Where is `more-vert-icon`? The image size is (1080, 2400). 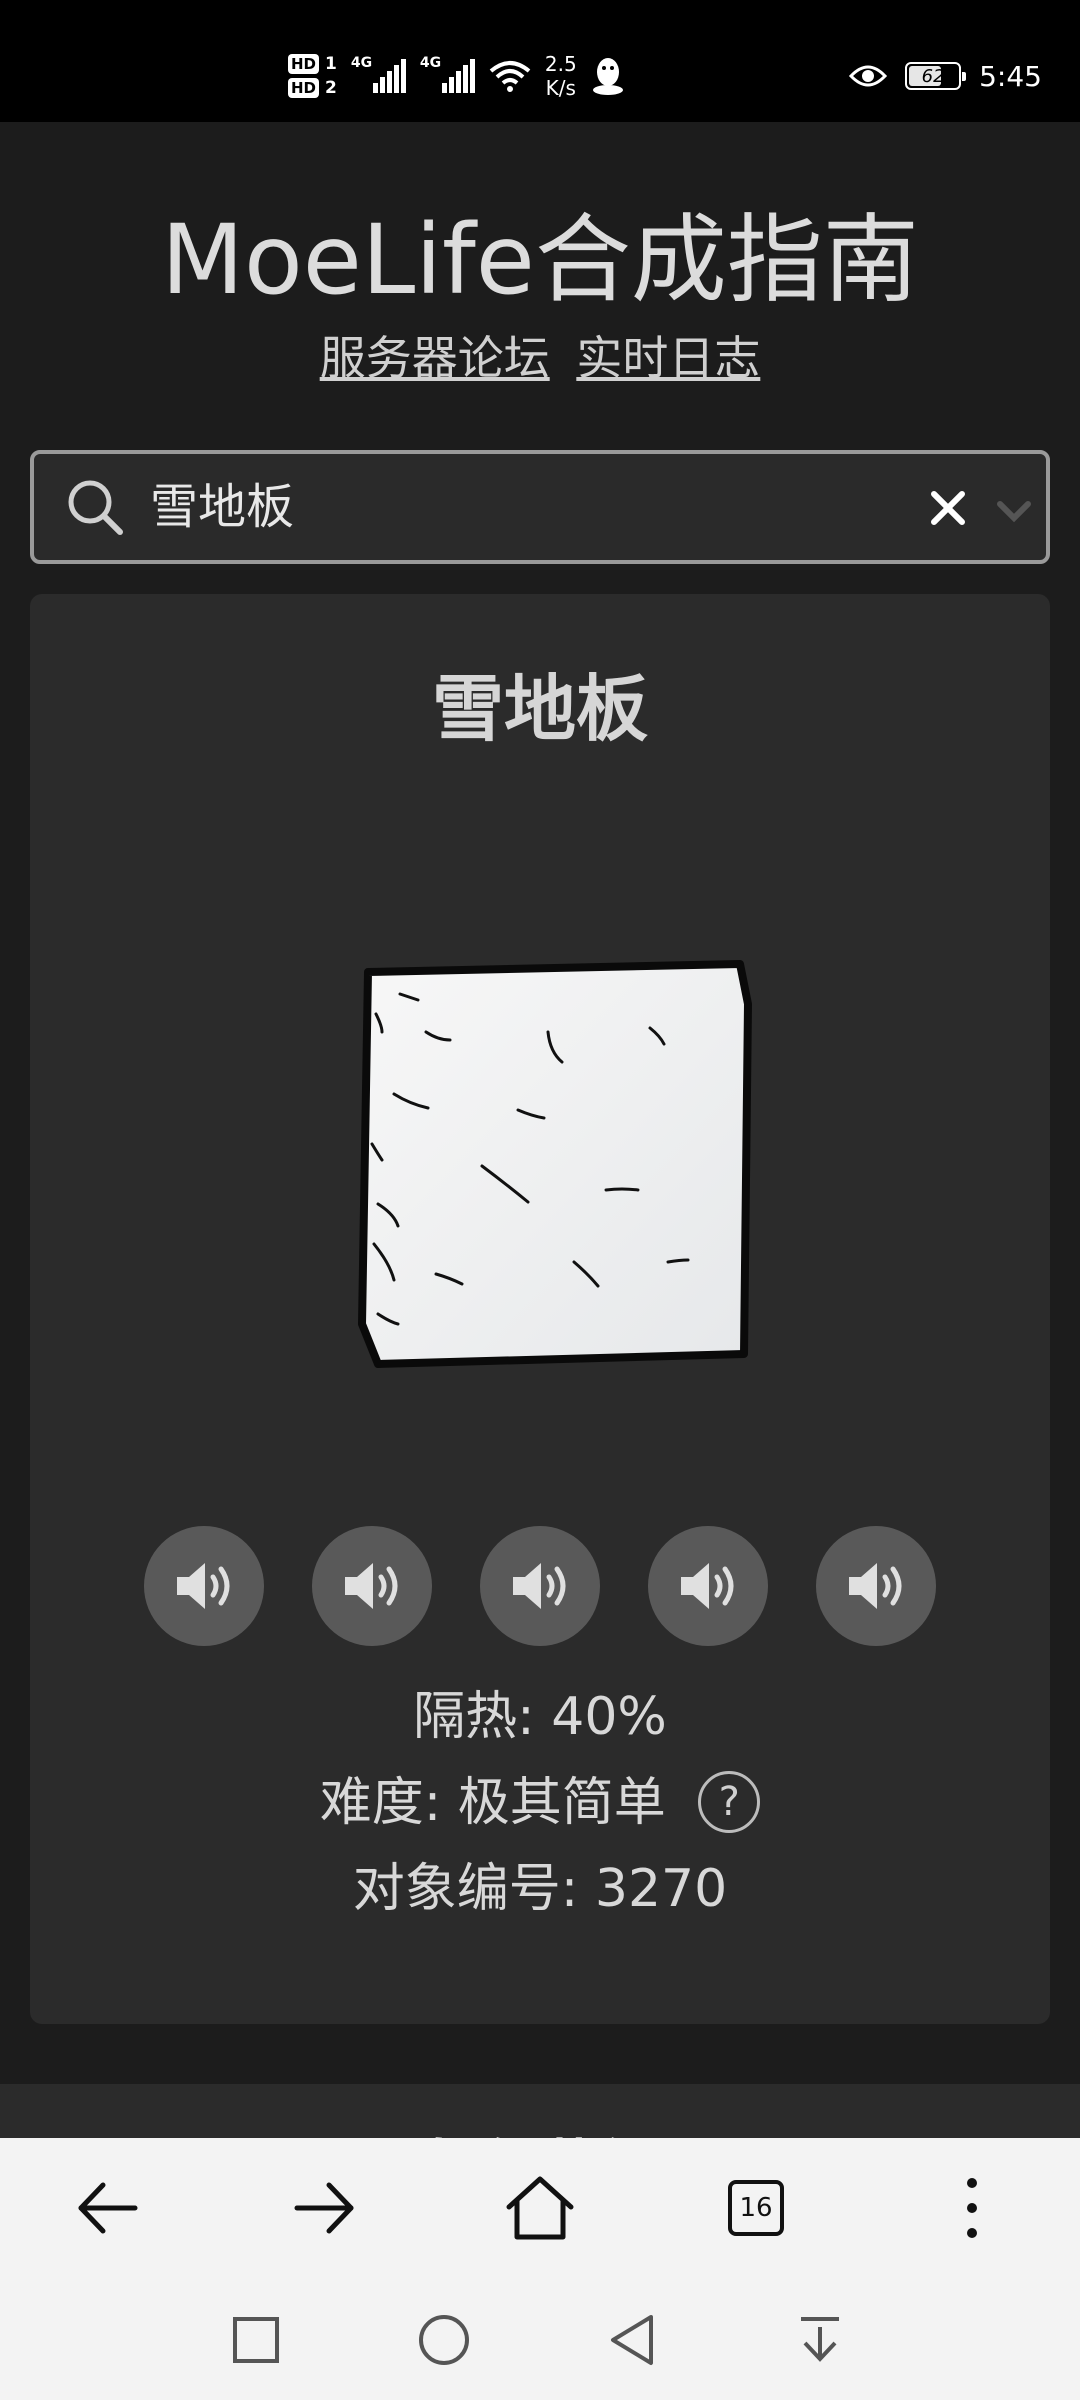 more-vert-icon is located at coordinates (972, 2208).